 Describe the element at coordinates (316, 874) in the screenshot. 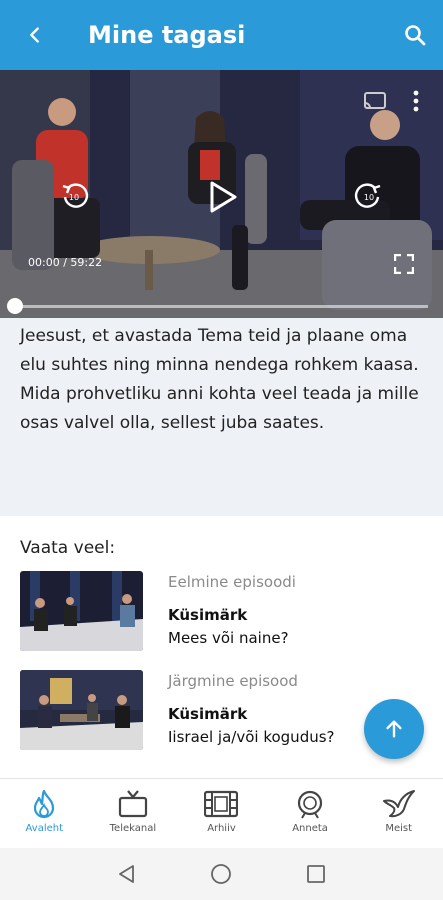

I see `recents-square-icon` at that location.